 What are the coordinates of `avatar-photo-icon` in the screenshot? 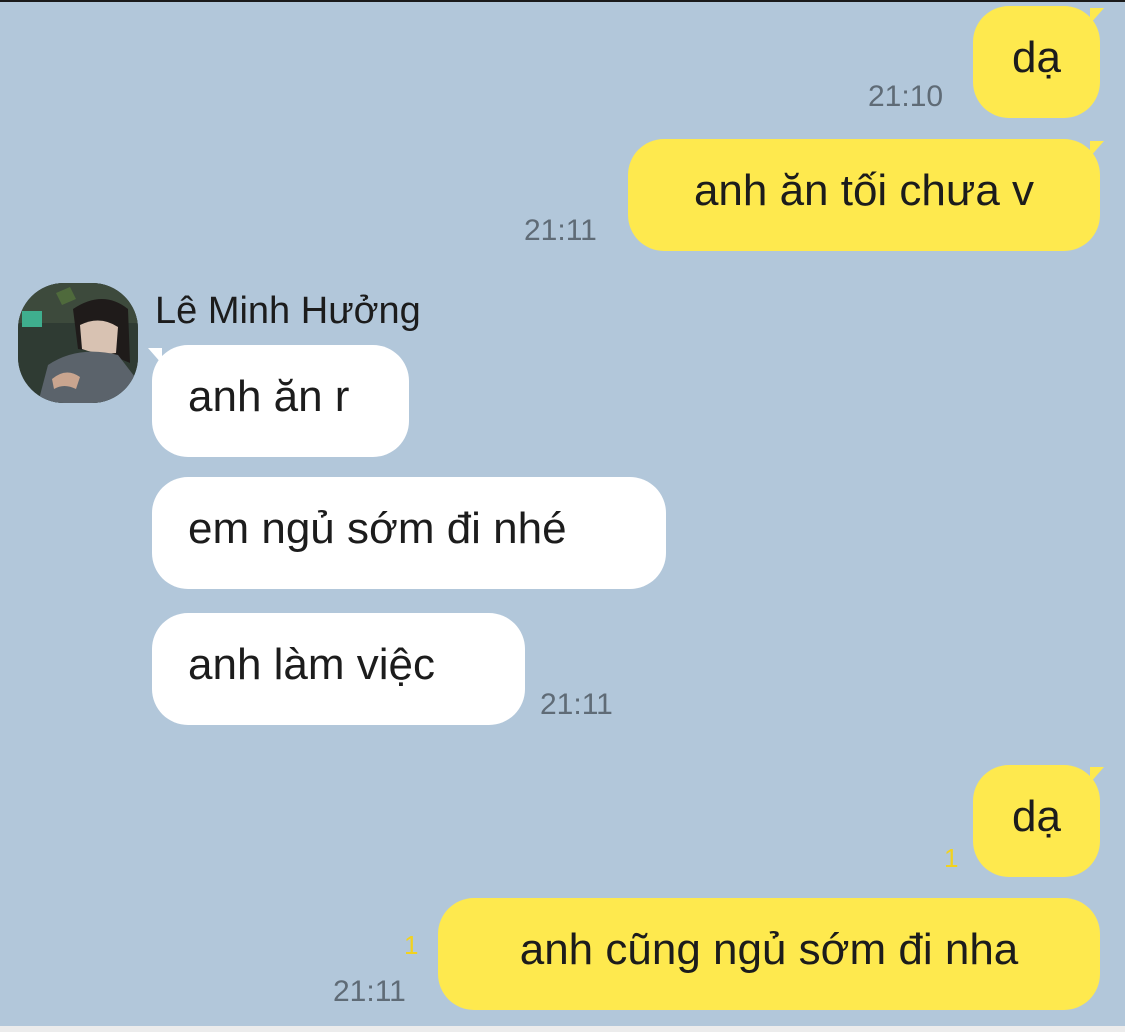 It's located at (78, 343).